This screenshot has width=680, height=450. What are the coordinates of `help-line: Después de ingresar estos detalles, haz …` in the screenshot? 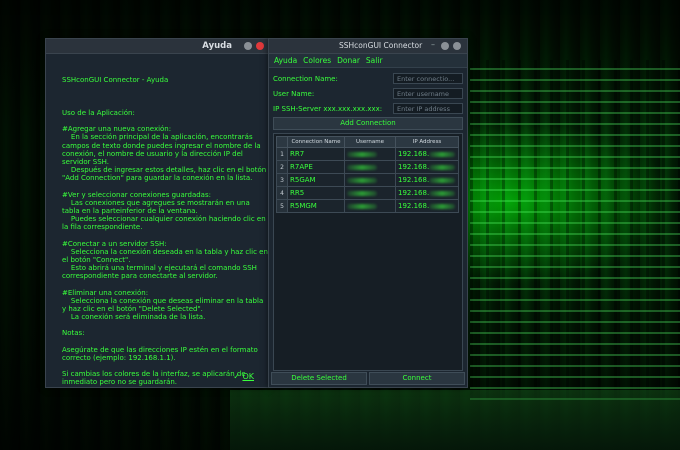 It's located at (164, 174).